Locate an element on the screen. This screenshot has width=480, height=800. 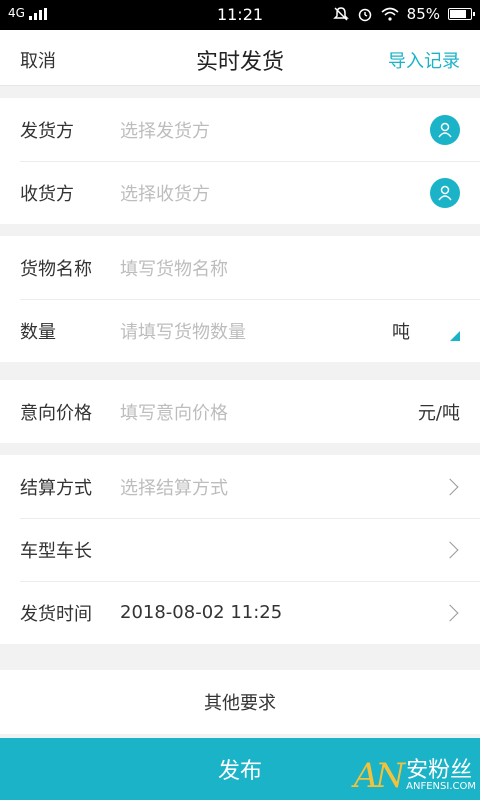
alarm-icon is located at coordinates (364, 15).